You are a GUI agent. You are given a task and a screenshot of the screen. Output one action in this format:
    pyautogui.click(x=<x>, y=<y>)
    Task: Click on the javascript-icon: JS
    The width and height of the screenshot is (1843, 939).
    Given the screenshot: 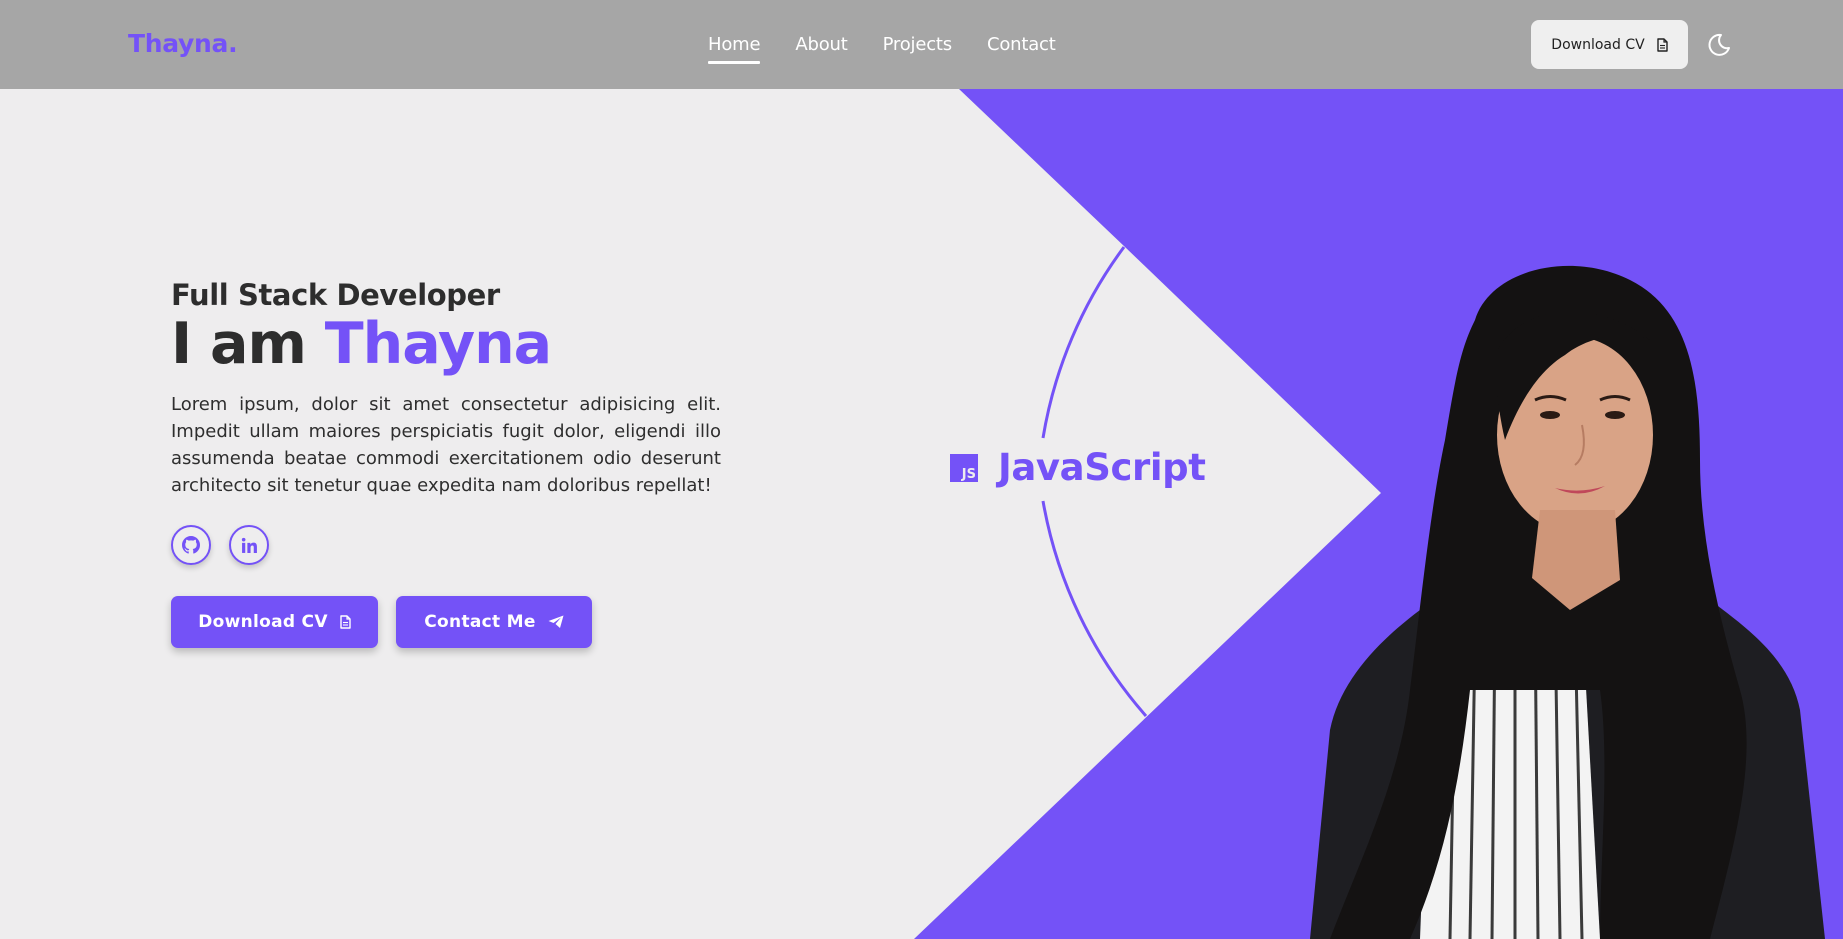 What is the action you would take?
    pyautogui.click(x=964, y=467)
    